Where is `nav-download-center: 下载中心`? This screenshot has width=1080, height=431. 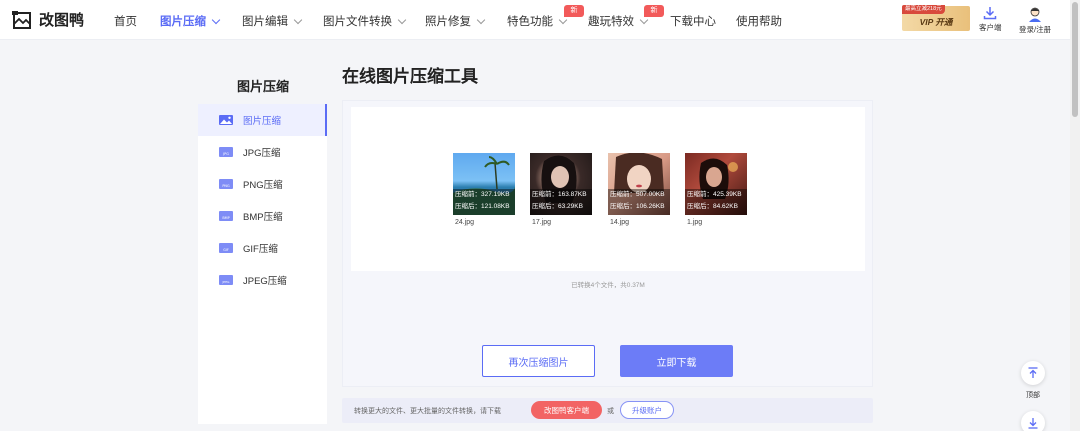
nav-download-center: 下载中心 is located at coordinates (693, 21).